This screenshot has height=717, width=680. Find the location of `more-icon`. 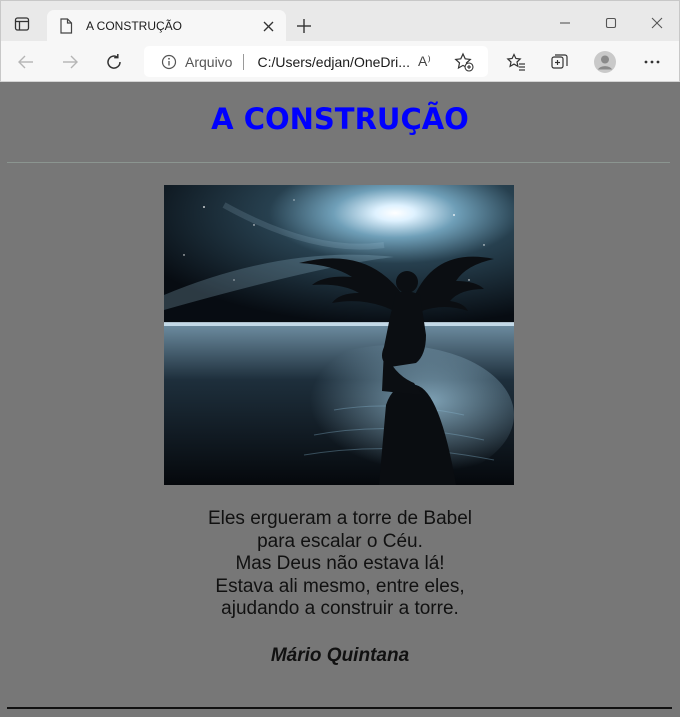

more-icon is located at coordinates (652, 62).